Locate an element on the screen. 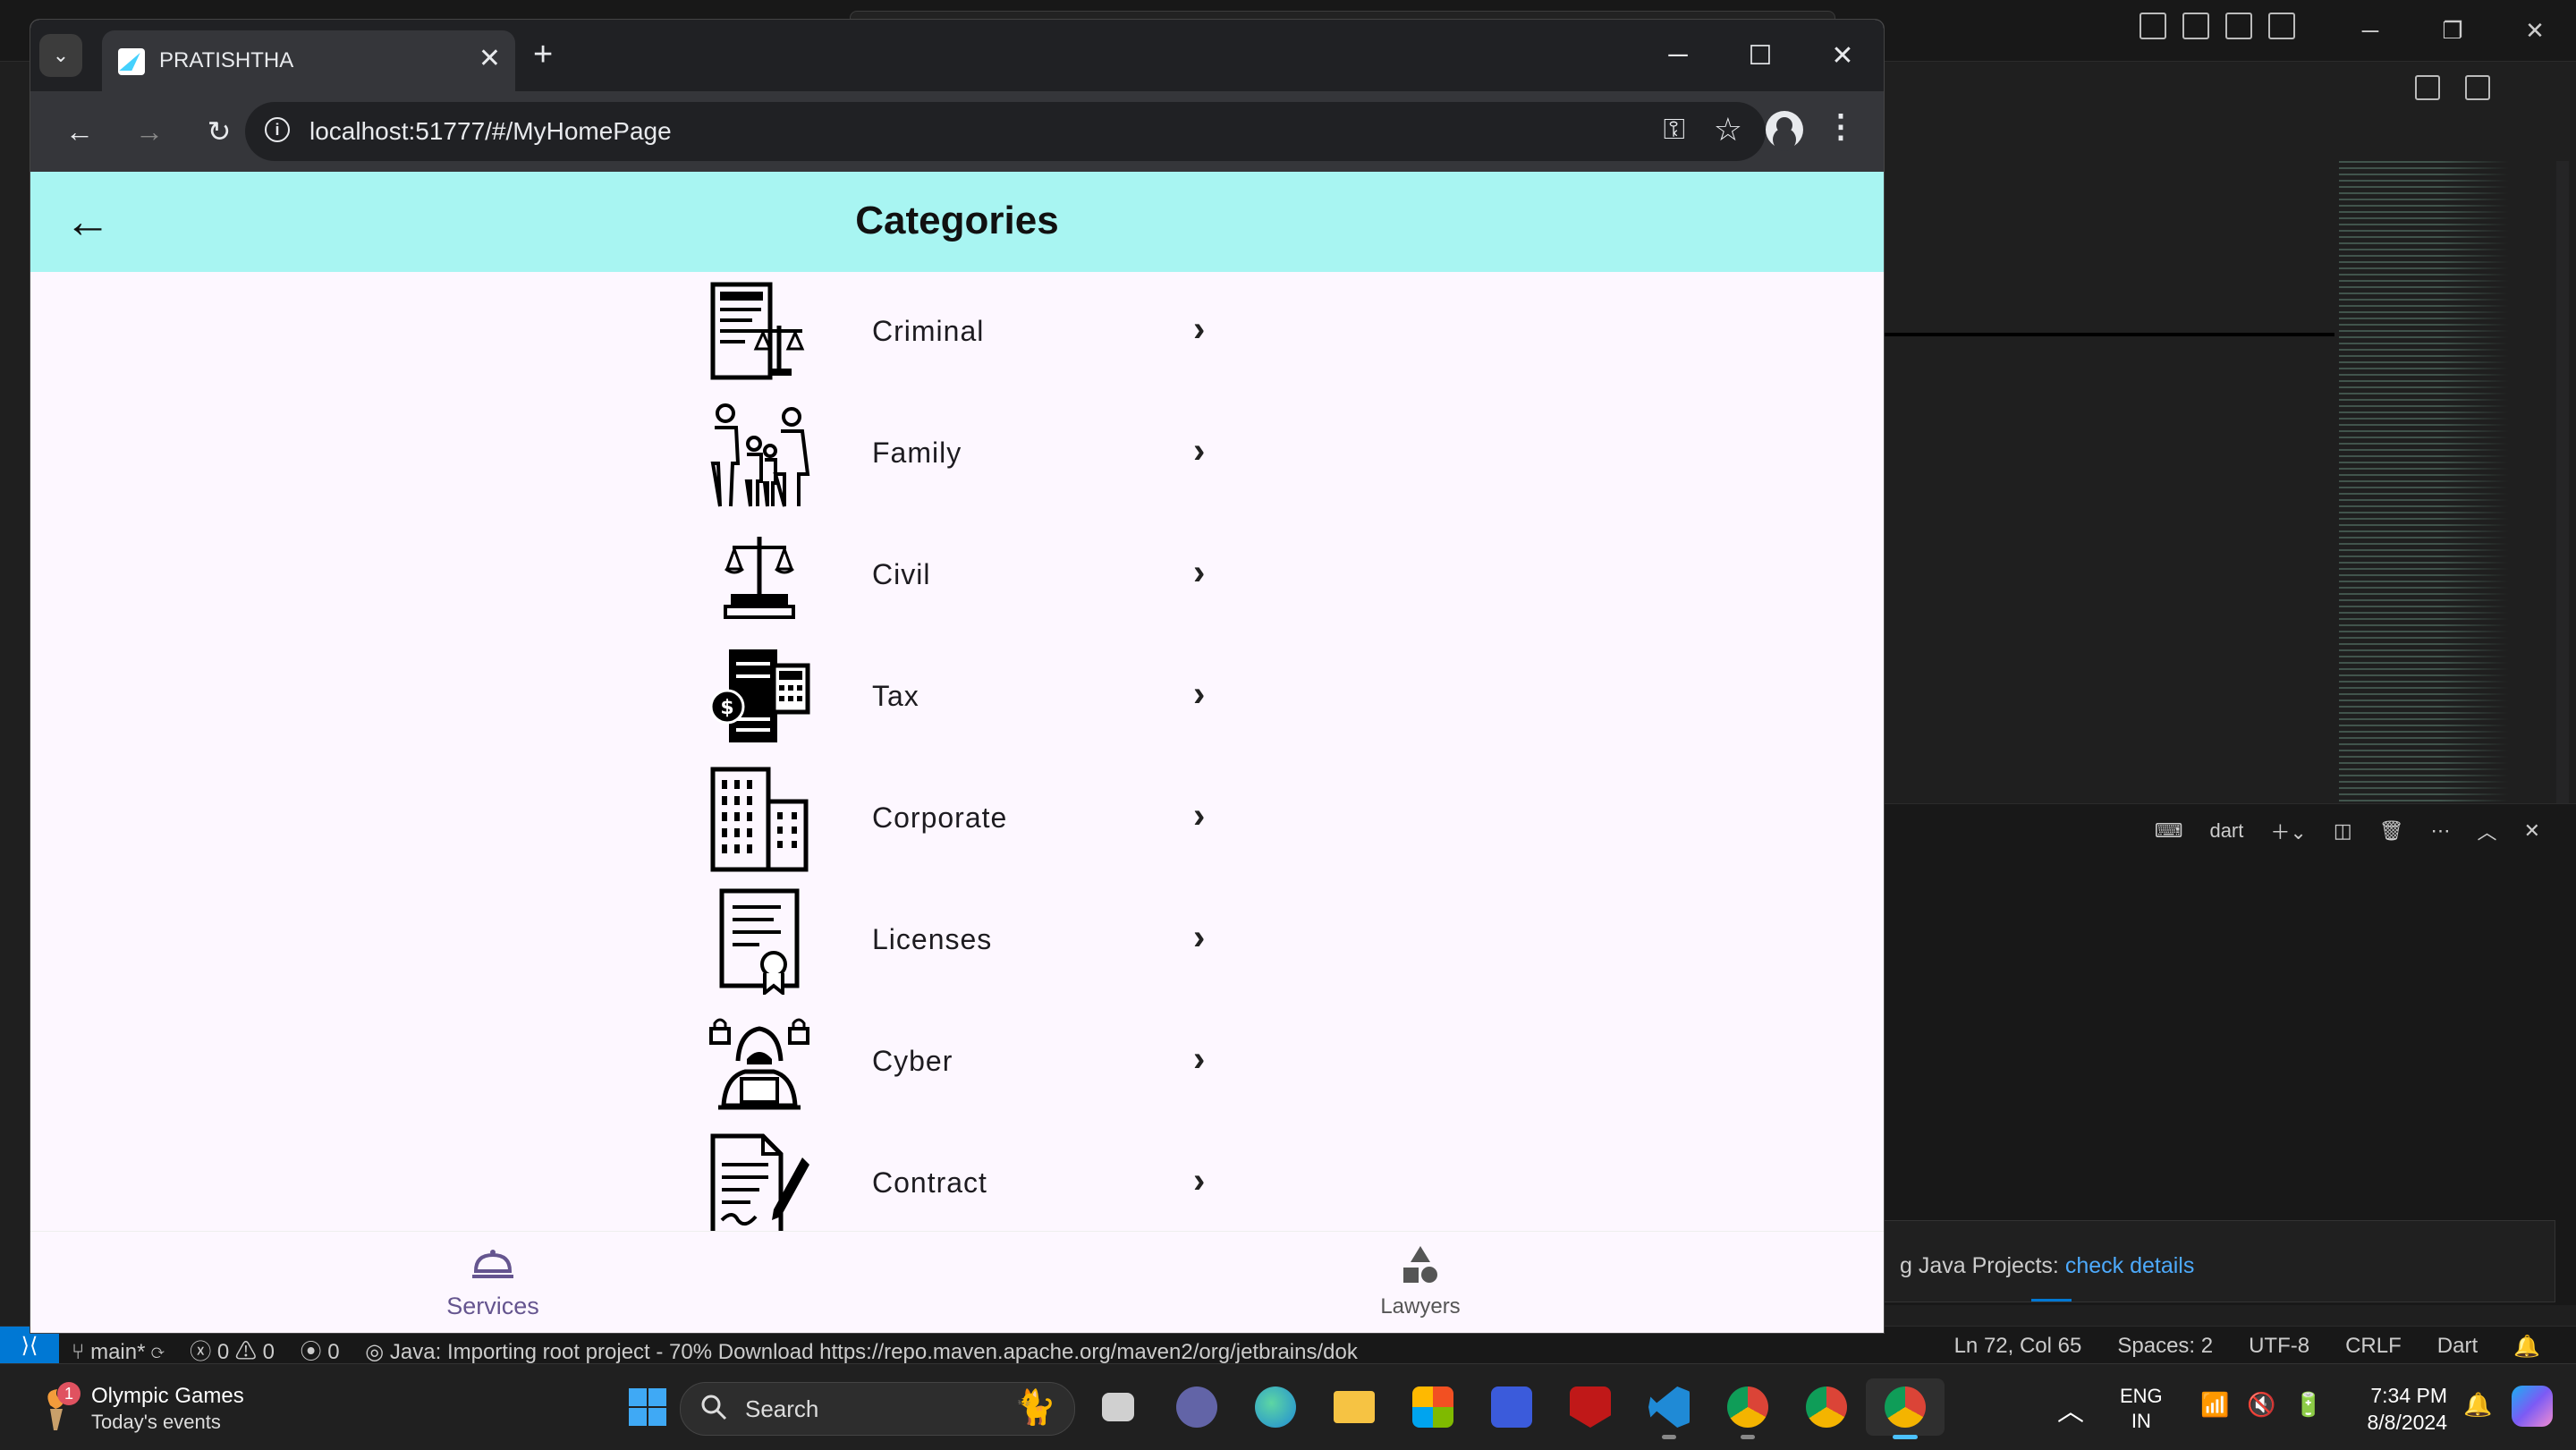 The height and width of the screenshot is (1450, 2576). show-hidden-icons-chevron-icon: ︿ is located at coordinates (2070, 1409).